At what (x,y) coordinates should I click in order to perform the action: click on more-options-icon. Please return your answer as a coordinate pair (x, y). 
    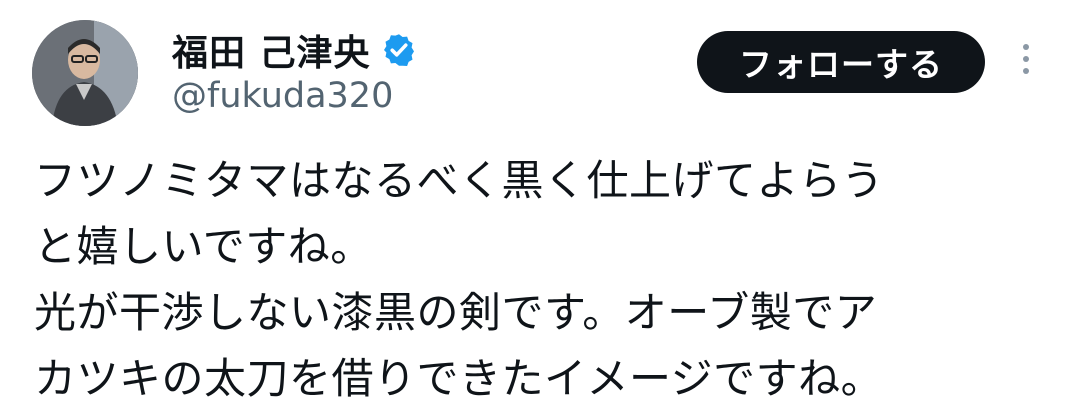
    Looking at the image, I should click on (1026, 62).